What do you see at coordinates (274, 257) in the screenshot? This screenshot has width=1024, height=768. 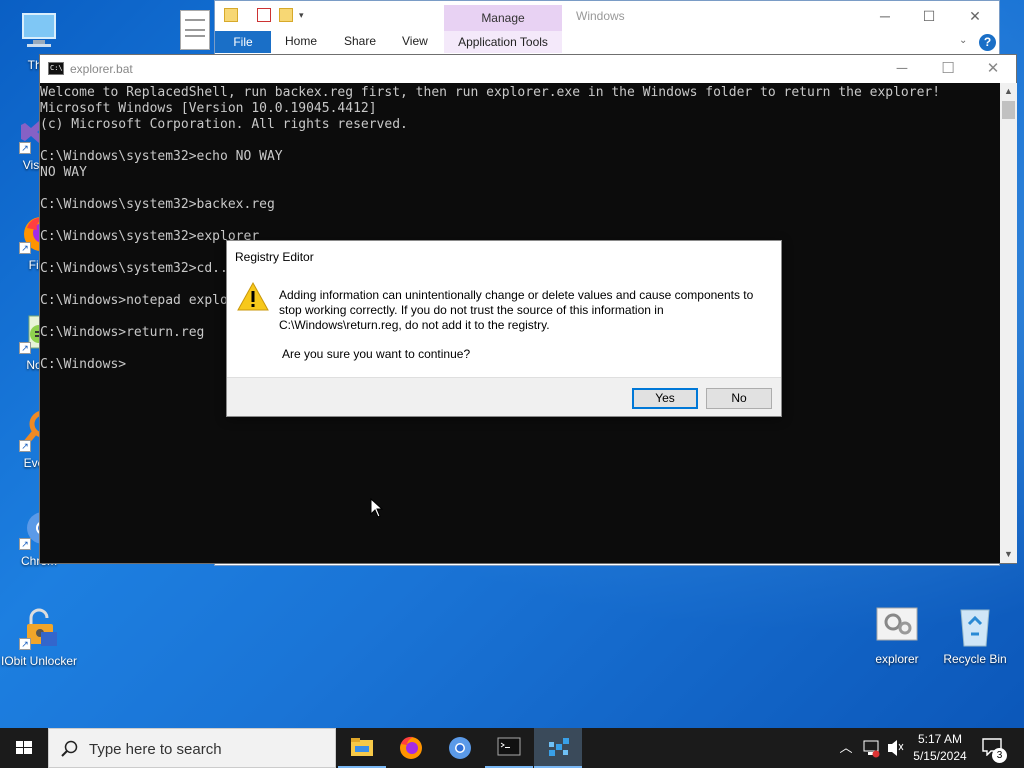 I see `dialog-title: Registry Editor` at bounding box center [274, 257].